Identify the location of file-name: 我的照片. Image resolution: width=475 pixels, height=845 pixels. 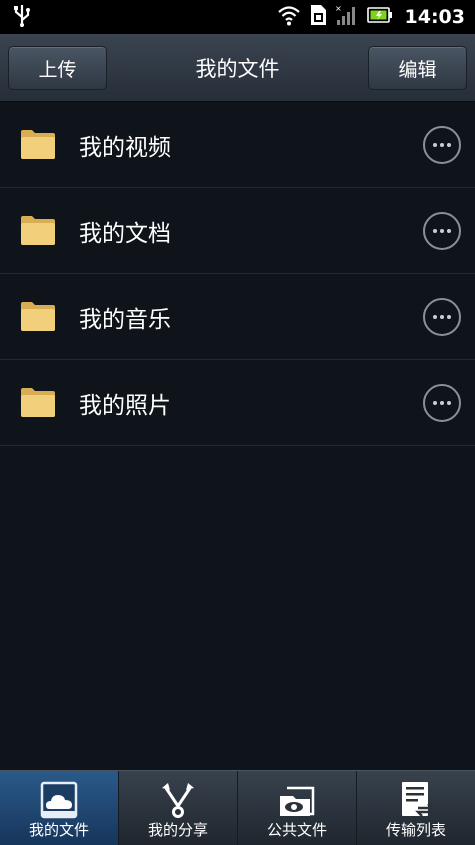
(125, 406).